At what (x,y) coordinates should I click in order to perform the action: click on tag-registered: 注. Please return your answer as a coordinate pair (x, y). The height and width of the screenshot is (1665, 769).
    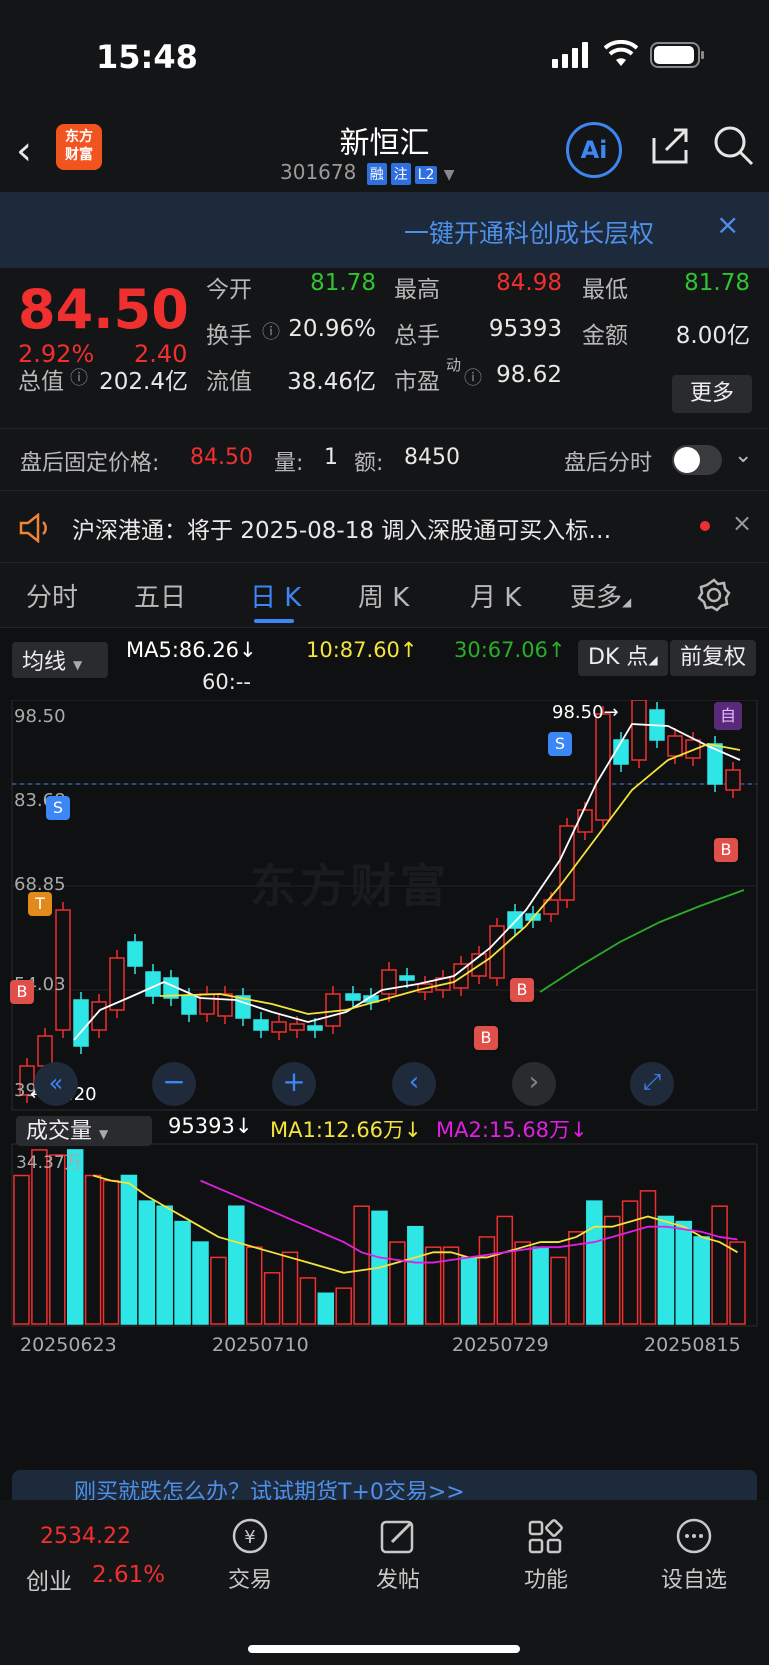
    Looking at the image, I should click on (400, 174).